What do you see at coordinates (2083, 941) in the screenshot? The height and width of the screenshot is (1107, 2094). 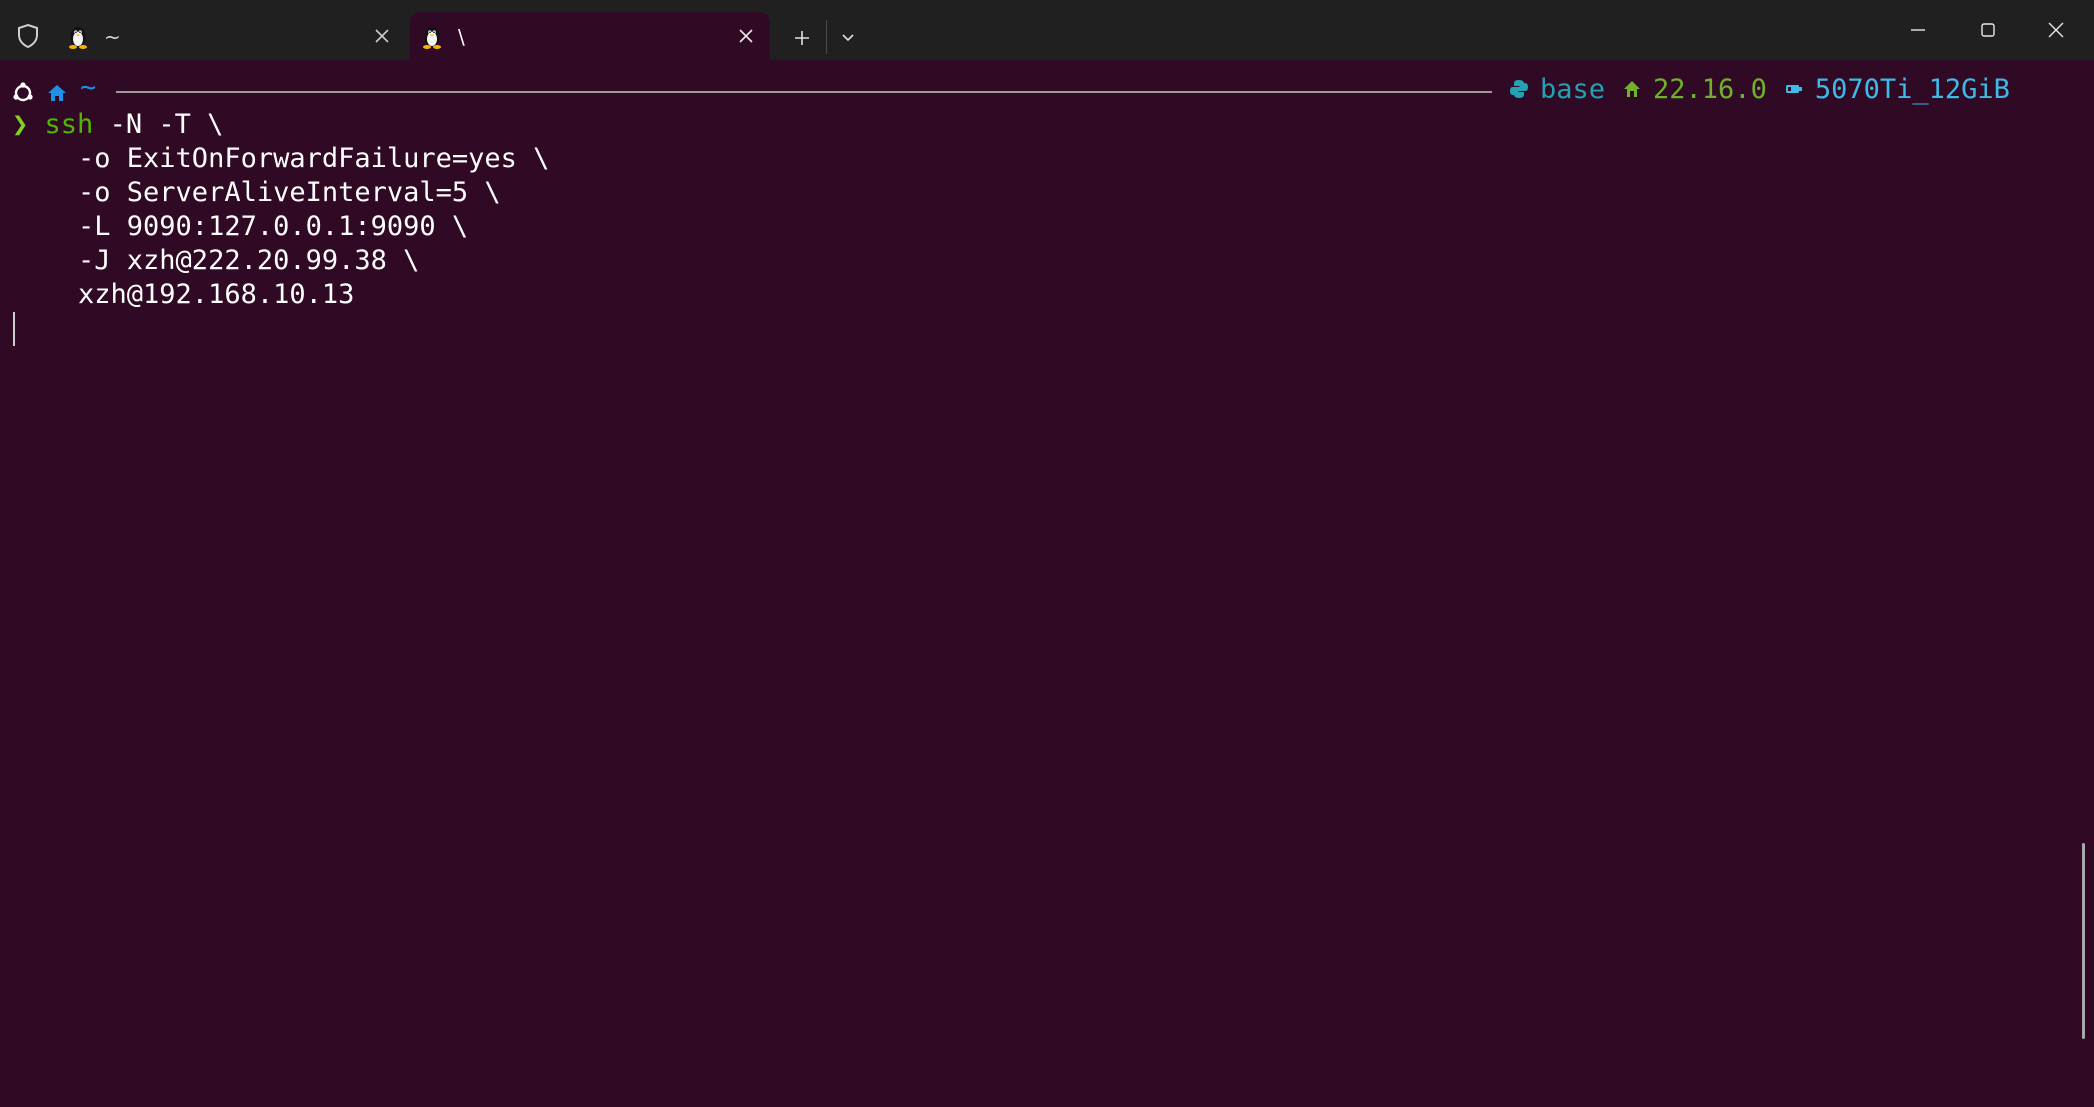 I see `scrollbar` at bounding box center [2083, 941].